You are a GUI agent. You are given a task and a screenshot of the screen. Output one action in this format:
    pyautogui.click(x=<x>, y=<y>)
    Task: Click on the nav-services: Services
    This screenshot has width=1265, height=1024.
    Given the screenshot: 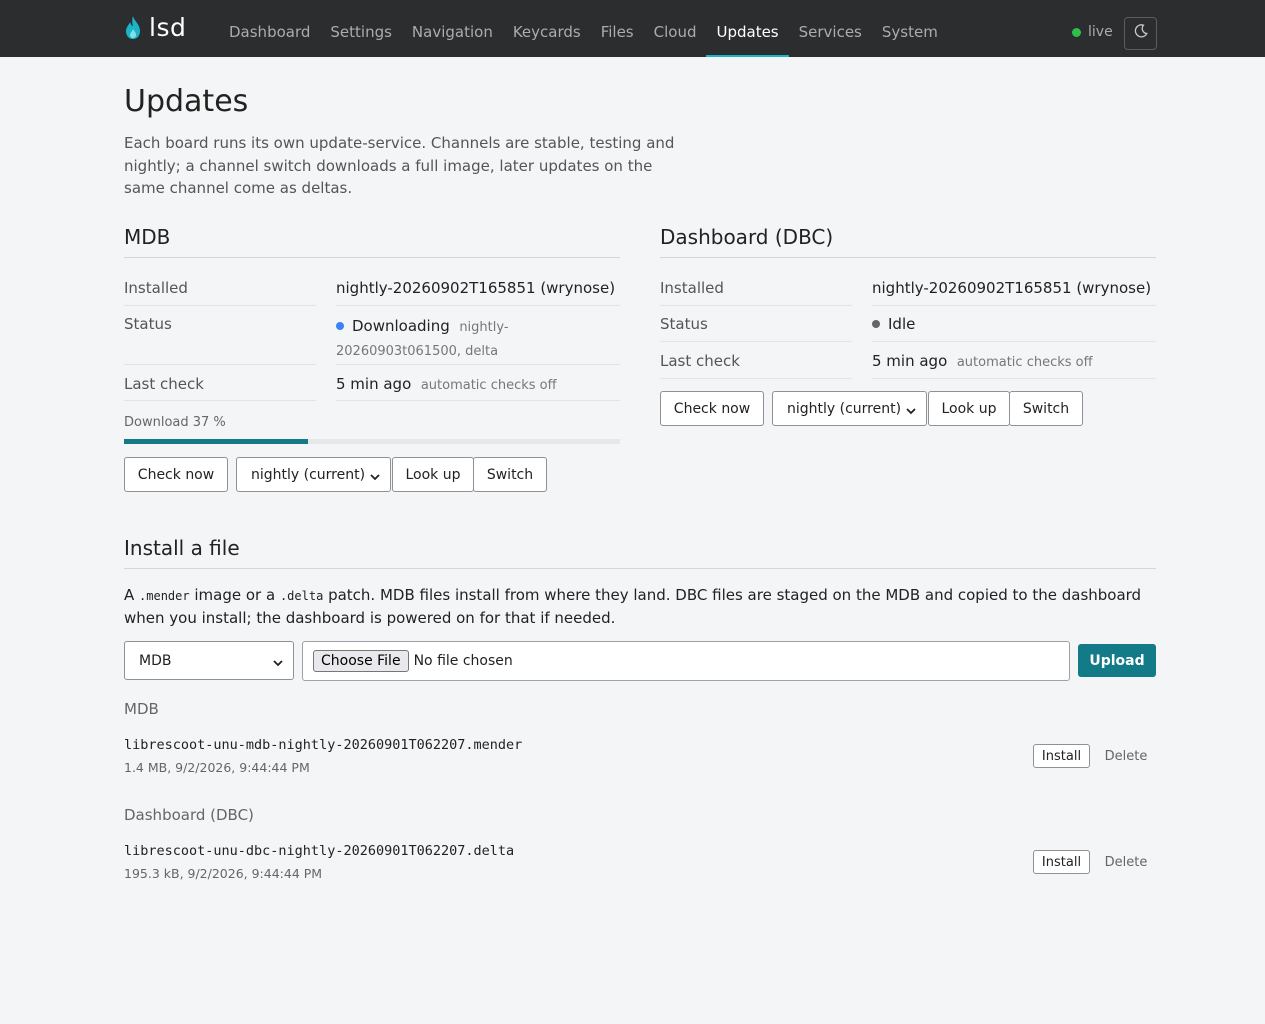 What is the action you would take?
    pyautogui.click(x=830, y=28)
    